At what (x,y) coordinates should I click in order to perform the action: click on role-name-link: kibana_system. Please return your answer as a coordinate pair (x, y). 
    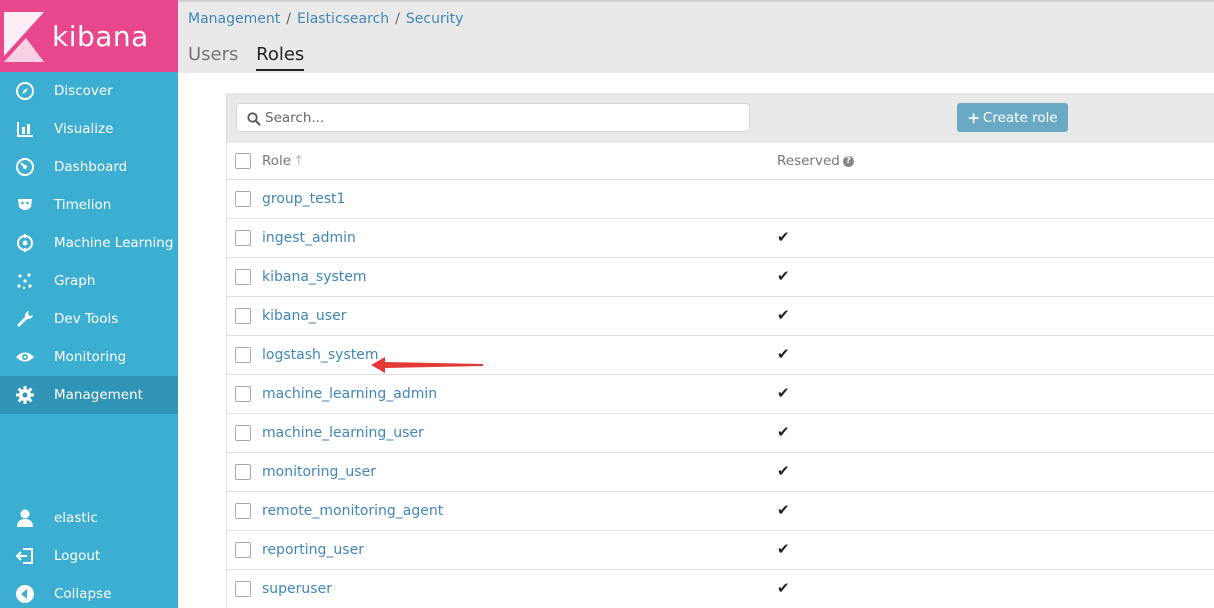
    Looking at the image, I should click on (314, 277).